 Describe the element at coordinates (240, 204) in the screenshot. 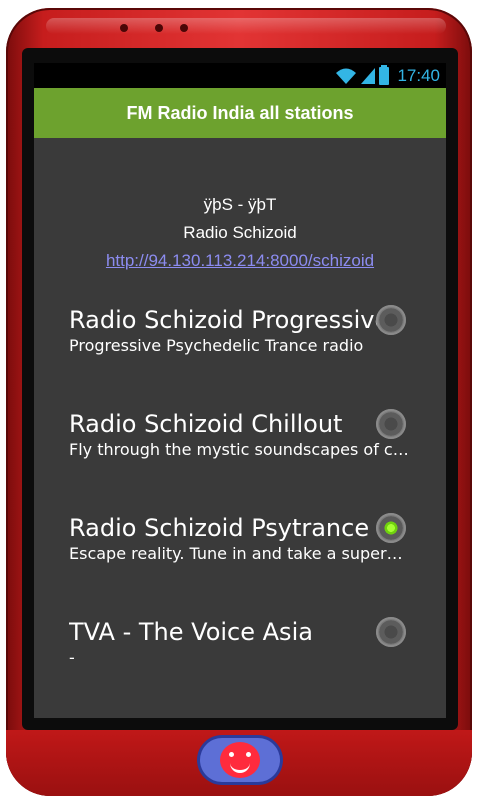

I see `now-playing-title: ÿþS - ÿþT` at that location.